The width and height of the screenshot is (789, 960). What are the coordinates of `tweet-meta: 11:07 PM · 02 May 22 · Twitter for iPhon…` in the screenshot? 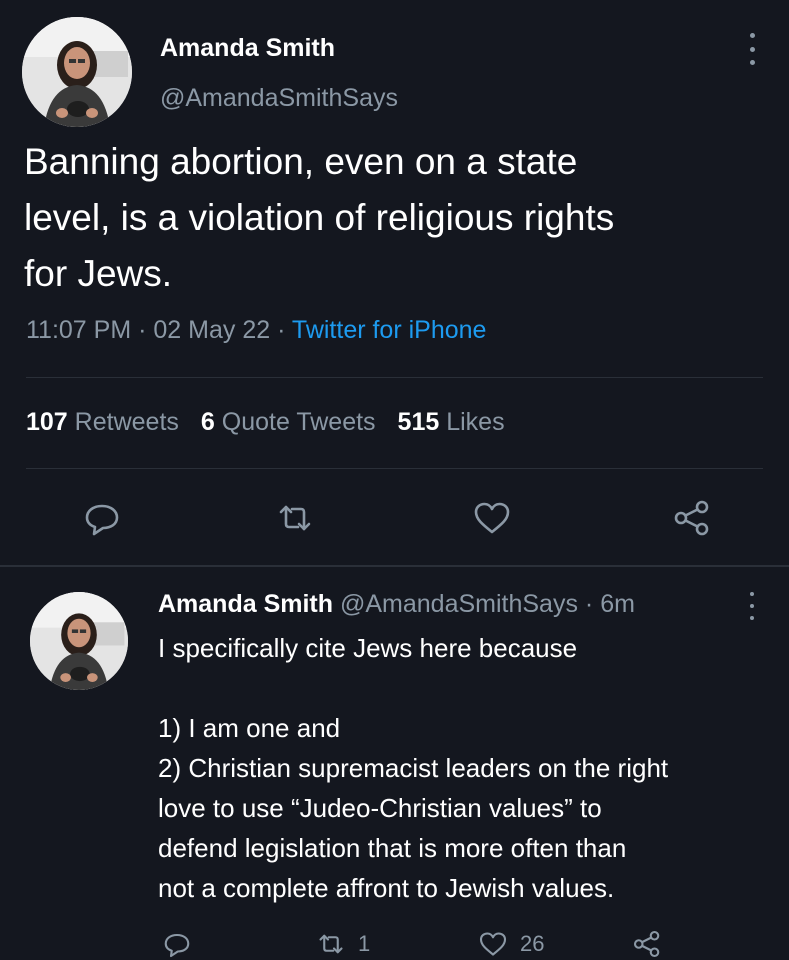 It's located at (256, 330).